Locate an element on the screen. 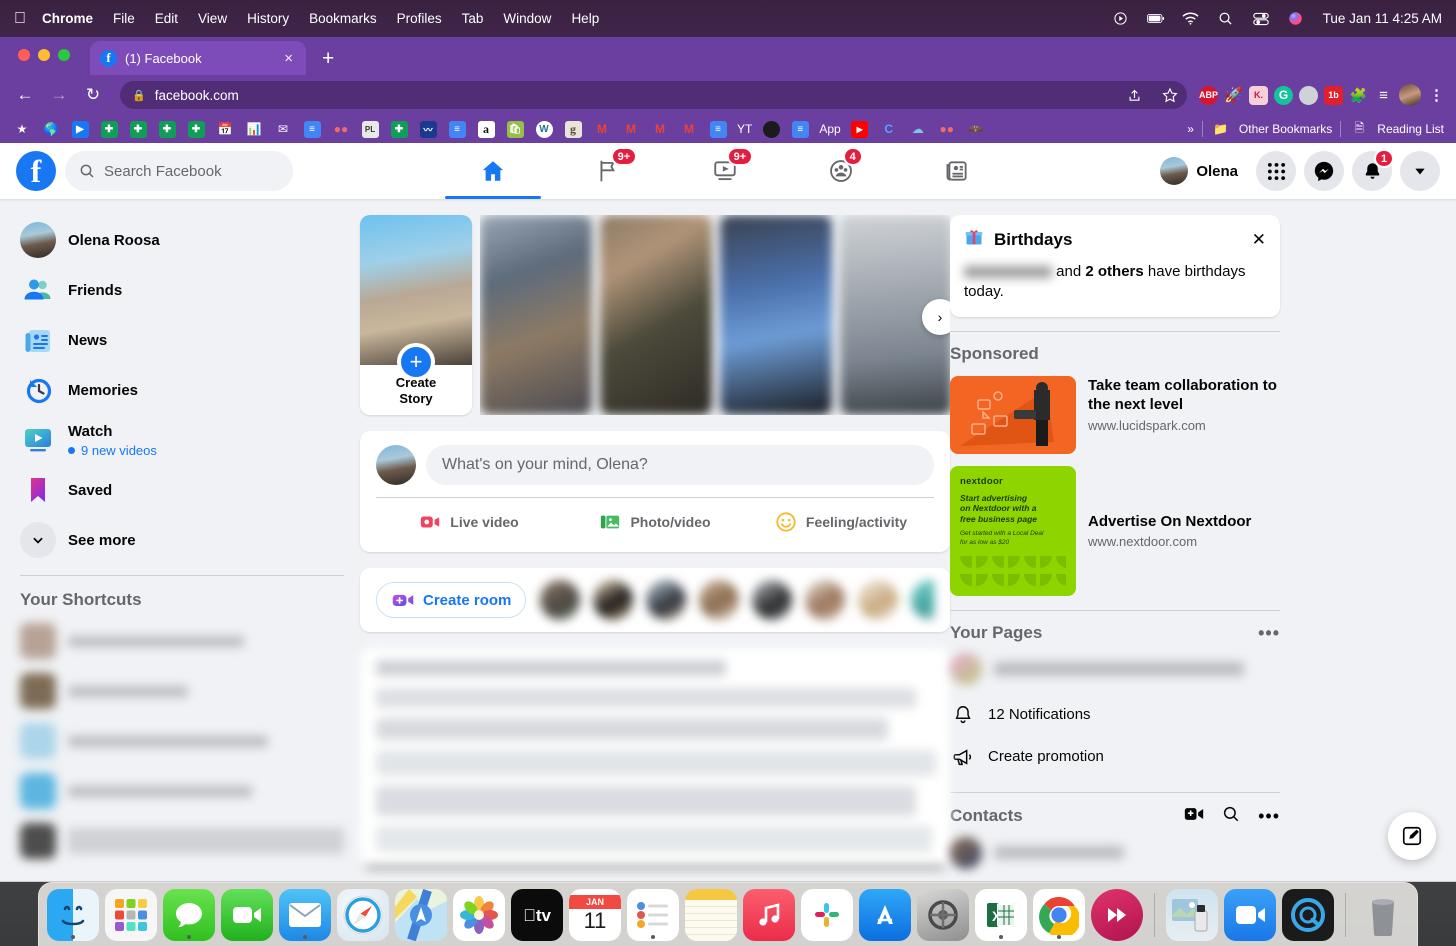 This screenshot has width=1456, height=946. chrome-menu-icon: ⋮ is located at coordinates (1436, 95).